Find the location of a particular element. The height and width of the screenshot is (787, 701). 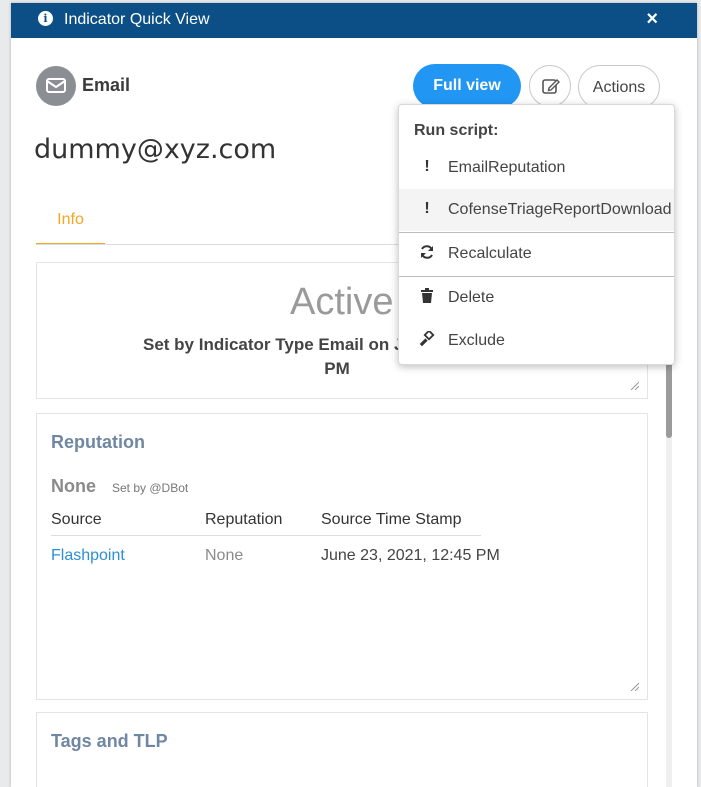

run-script-header: Run script: is located at coordinates (456, 130).